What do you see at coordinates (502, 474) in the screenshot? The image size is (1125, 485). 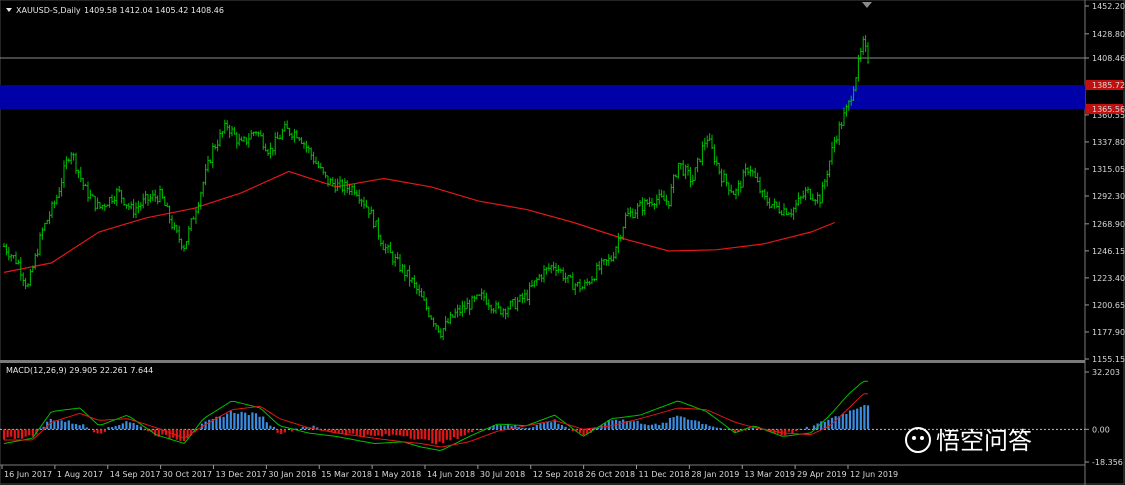 I see `date-tick-label: 30 Jul 2018` at bounding box center [502, 474].